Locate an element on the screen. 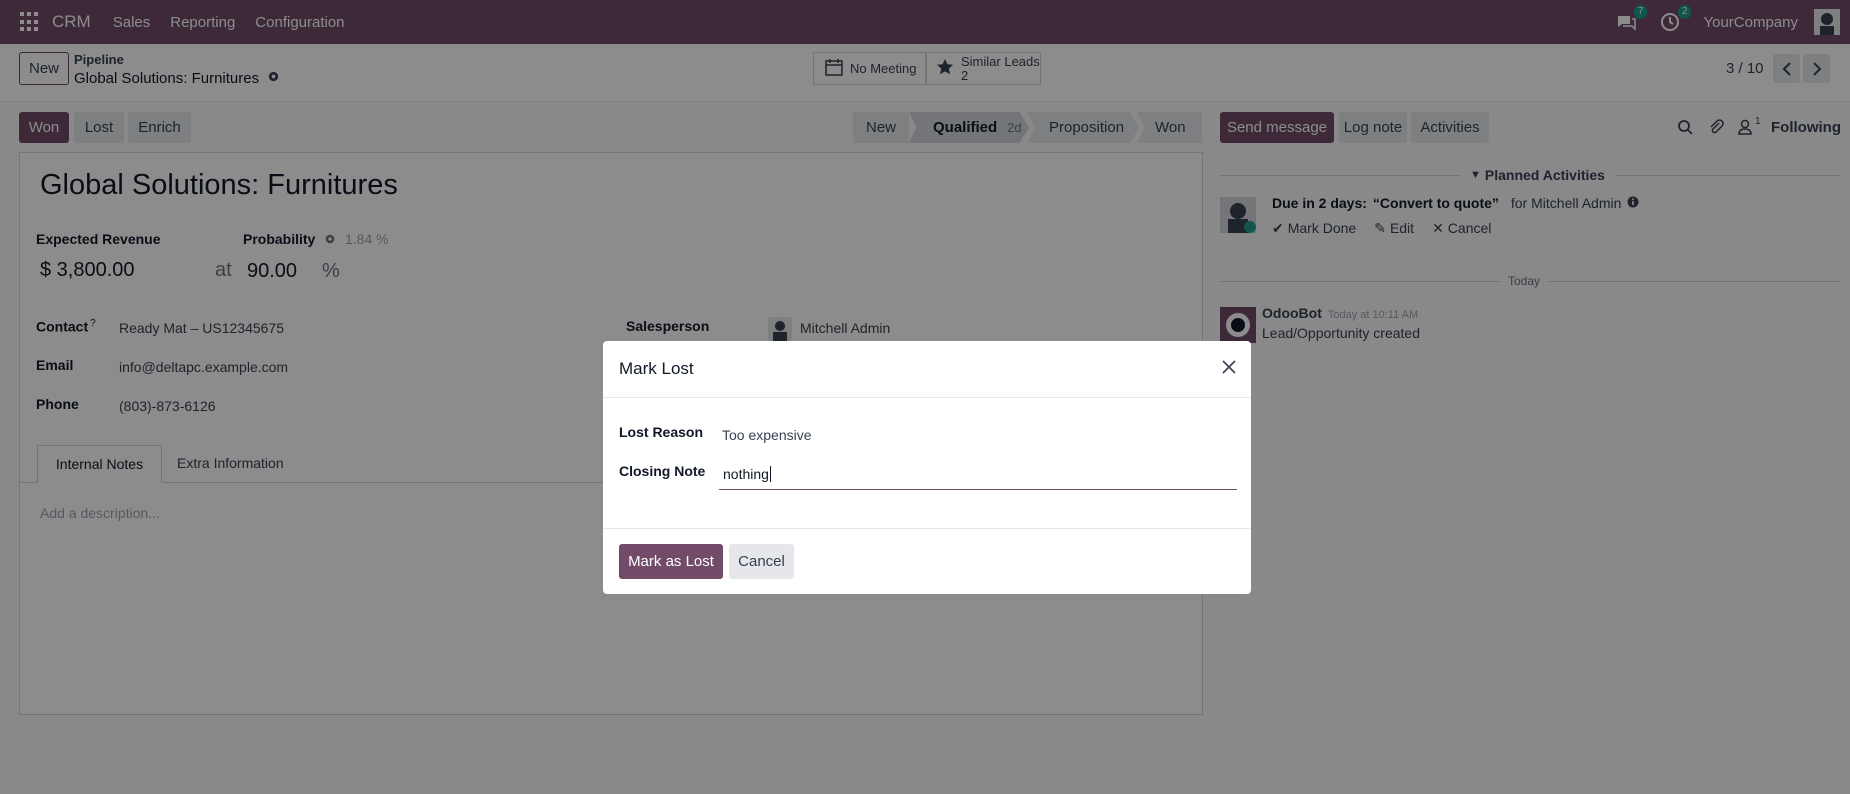  lost-reason-label: Lost Reason is located at coordinates (661, 432).